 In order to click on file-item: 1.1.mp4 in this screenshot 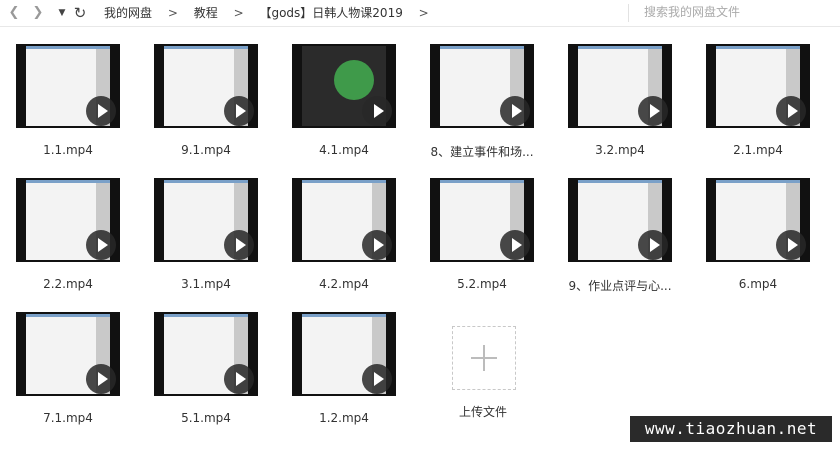, I will do `click(60, 105)`.